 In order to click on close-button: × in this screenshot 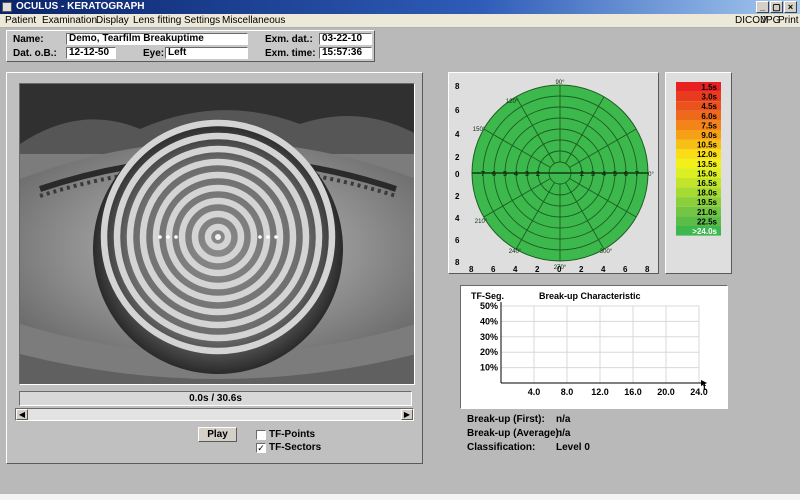, I will do `click(790, 7)`.